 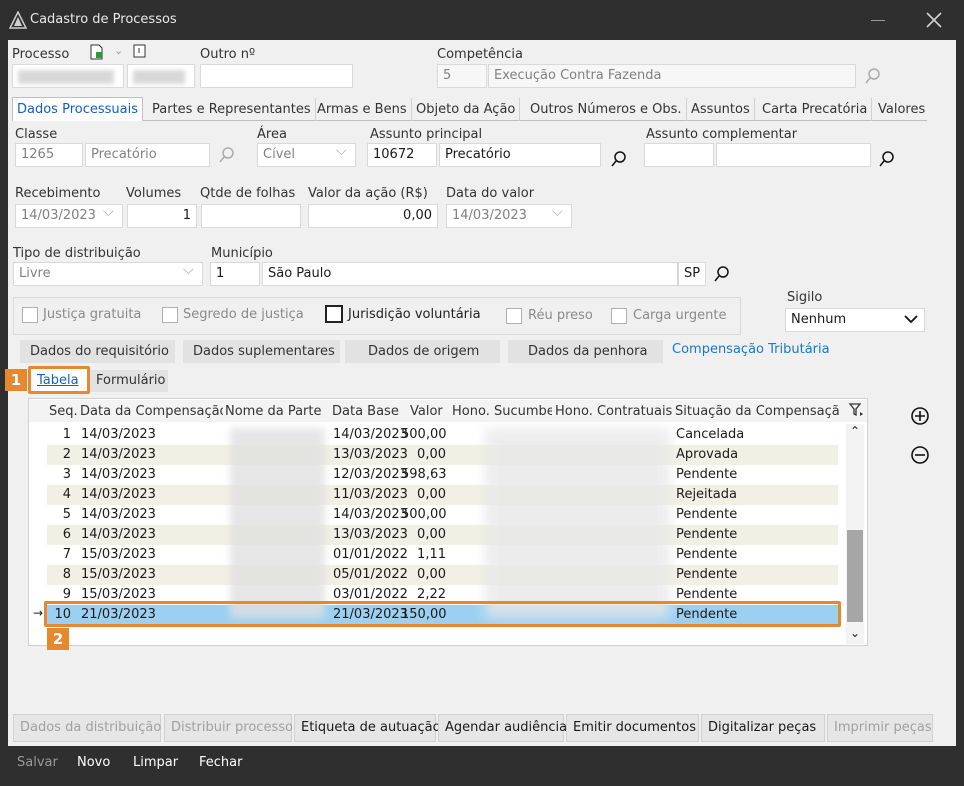 I want to click on jurisdicao-voluntaria-checkbox, so click(x=334, y=314).